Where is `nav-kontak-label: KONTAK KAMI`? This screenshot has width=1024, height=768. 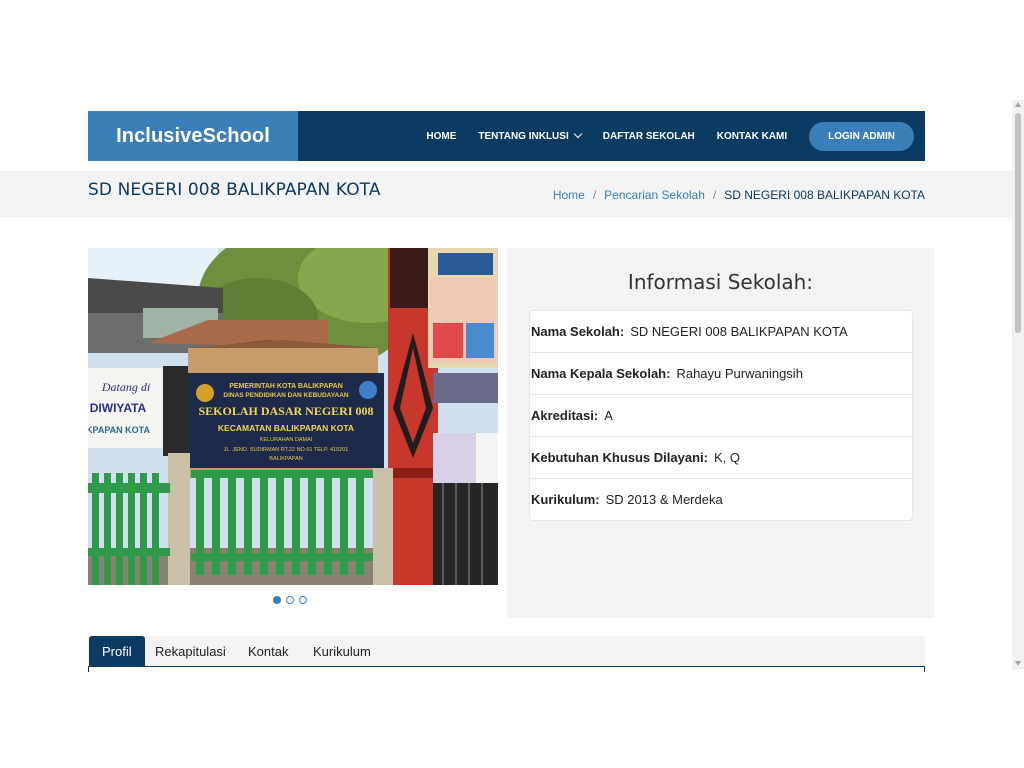 nav-kontak-label: KONTAK KAMI is located at coordinates (752, 136).